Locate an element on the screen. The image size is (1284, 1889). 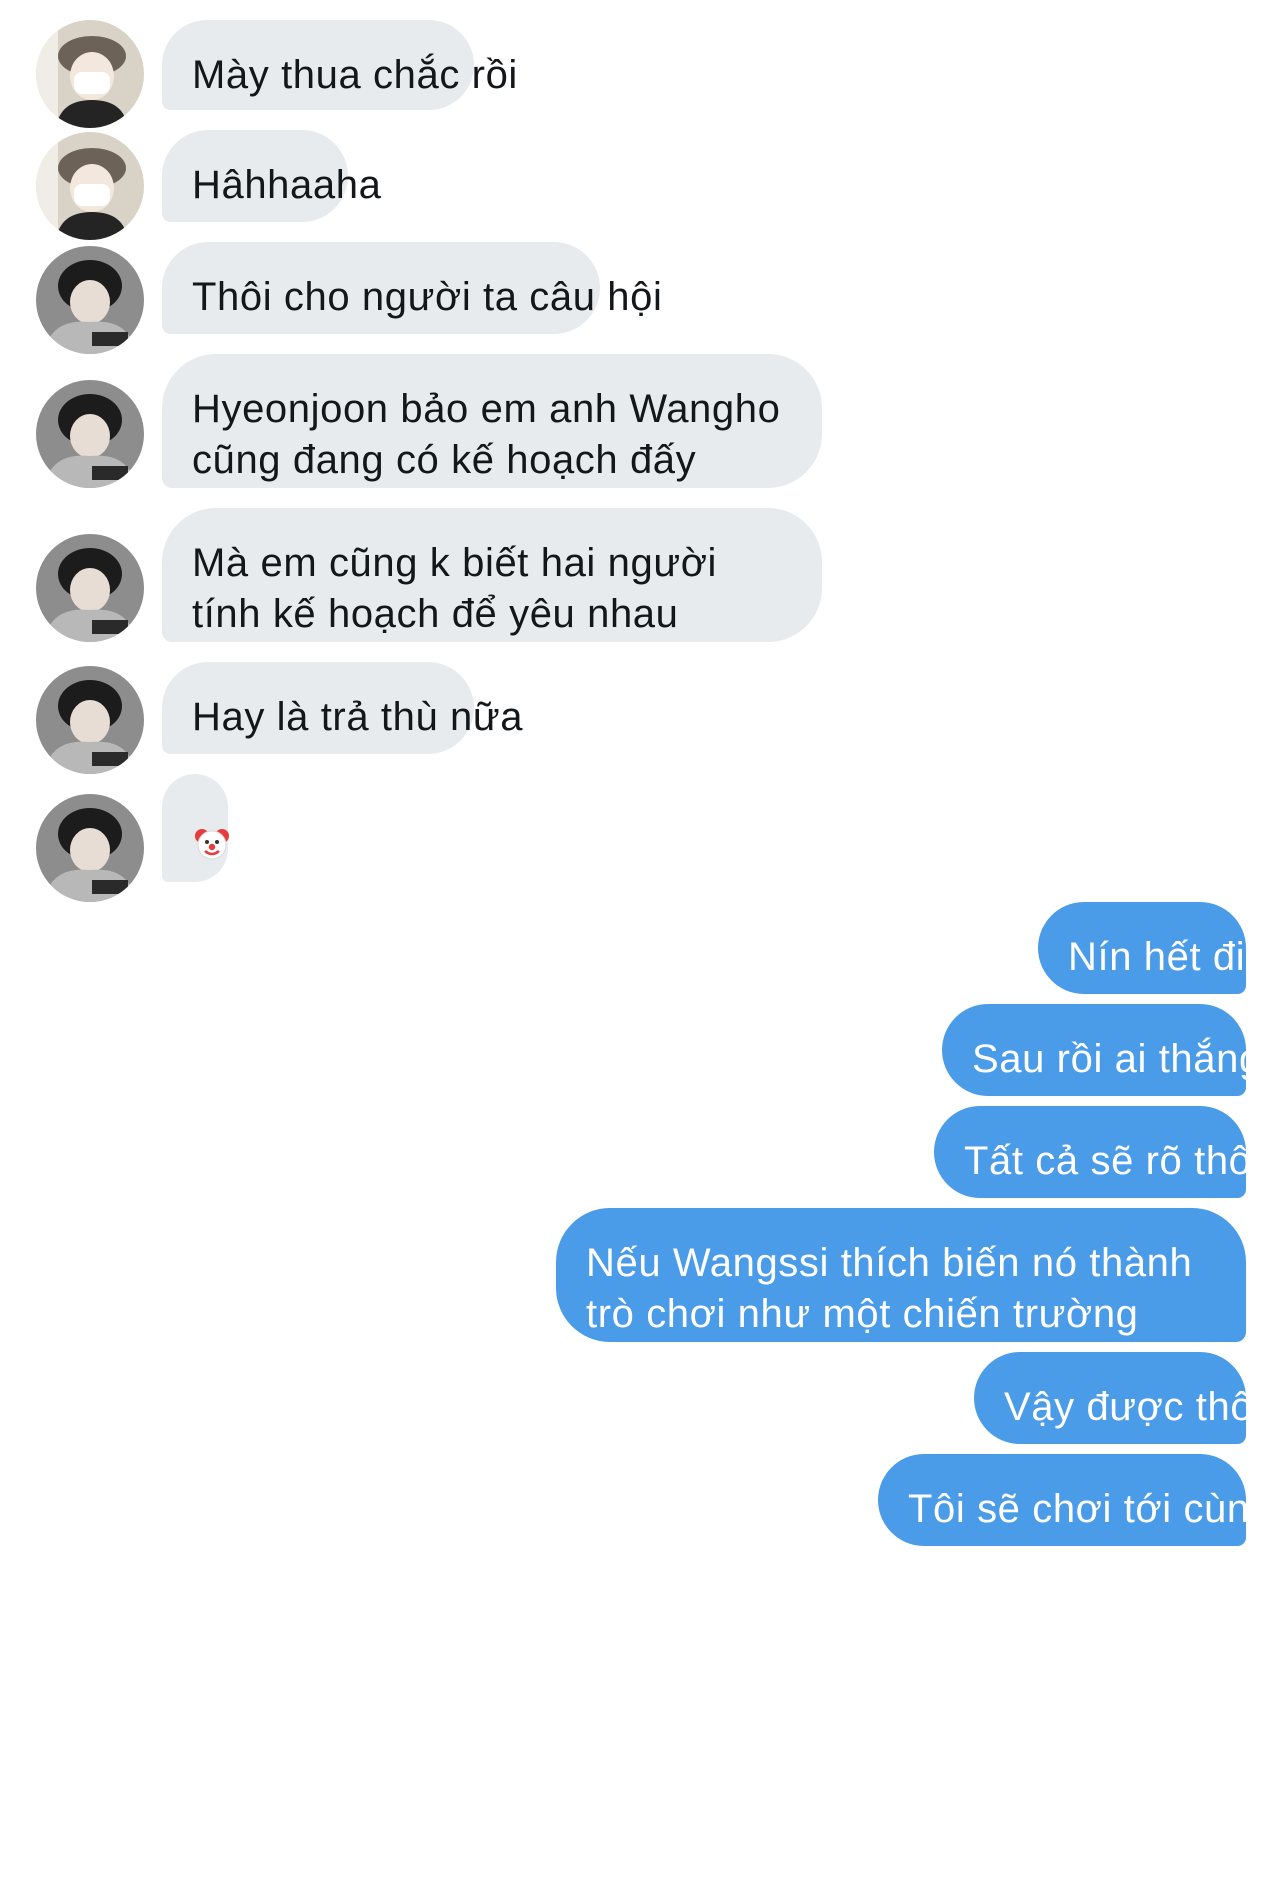
incoming-message: Thôi cho người ta câu hội is located at coordinates (412, 288).